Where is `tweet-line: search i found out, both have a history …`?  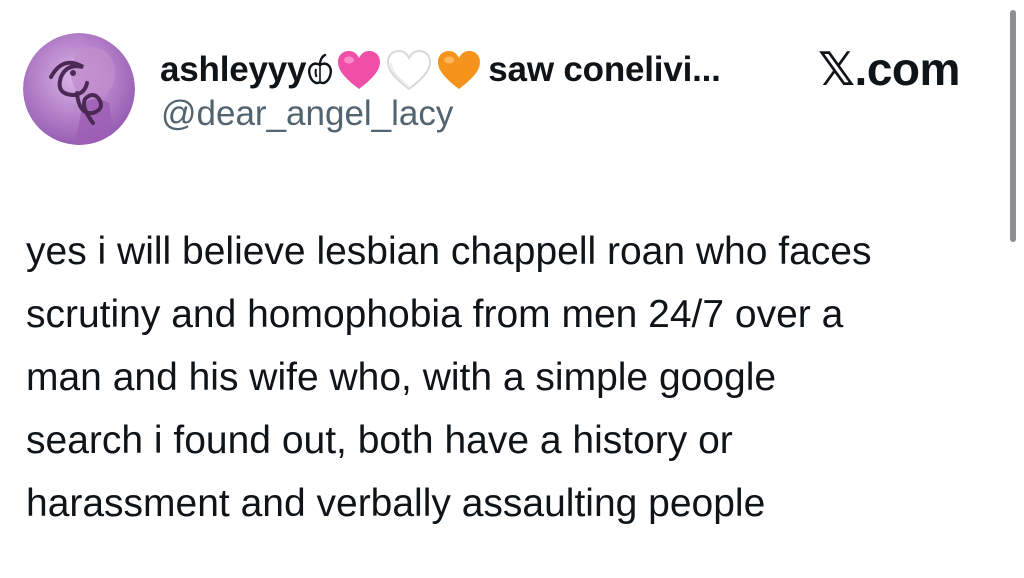 tweet-line: search i found out, both have a history … is located at coordinates (379, 440).